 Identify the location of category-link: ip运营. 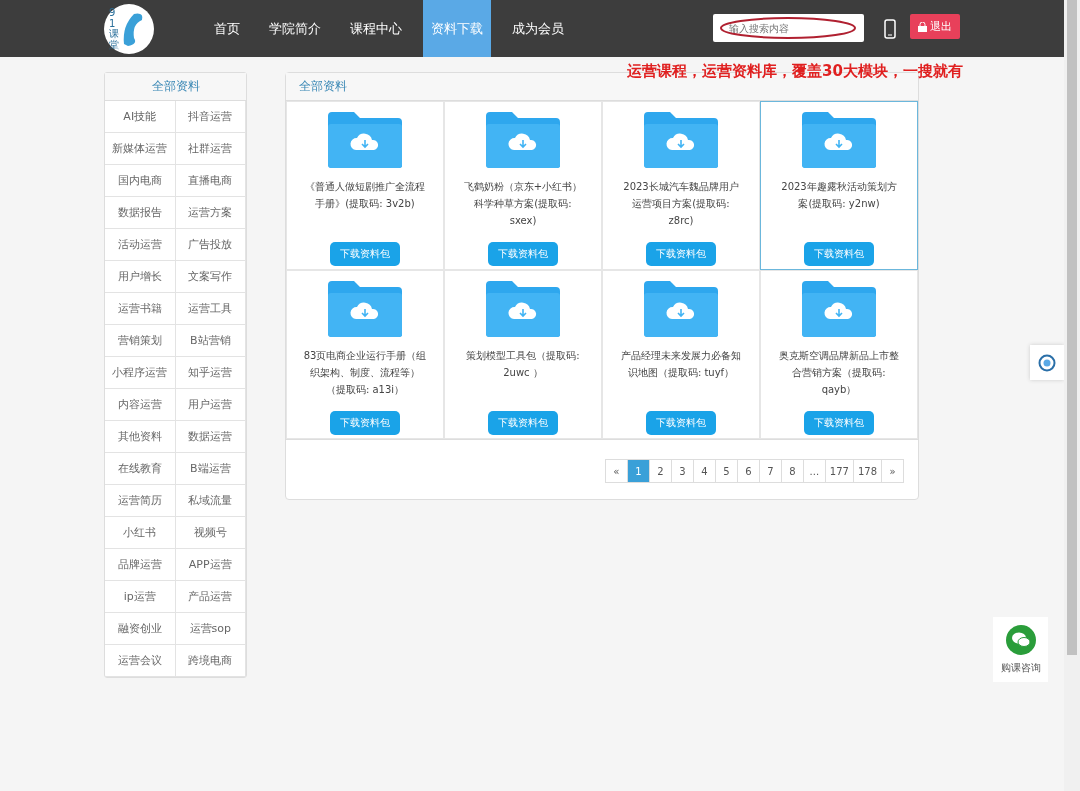
(140, 597).